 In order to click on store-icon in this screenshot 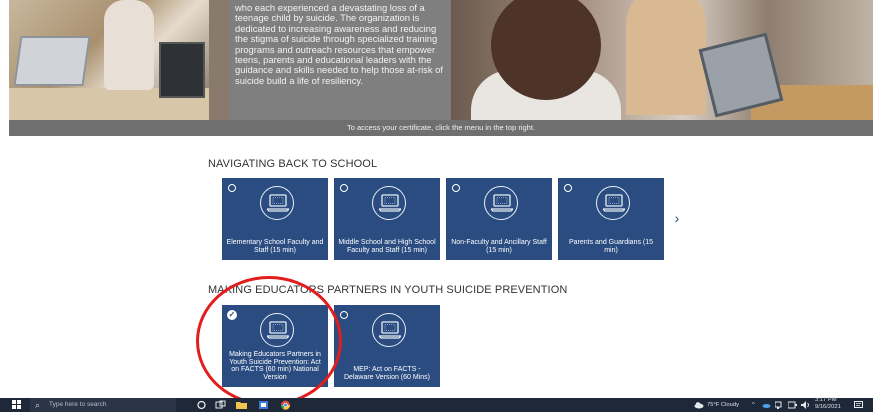, I will do `click(263, 405)`.